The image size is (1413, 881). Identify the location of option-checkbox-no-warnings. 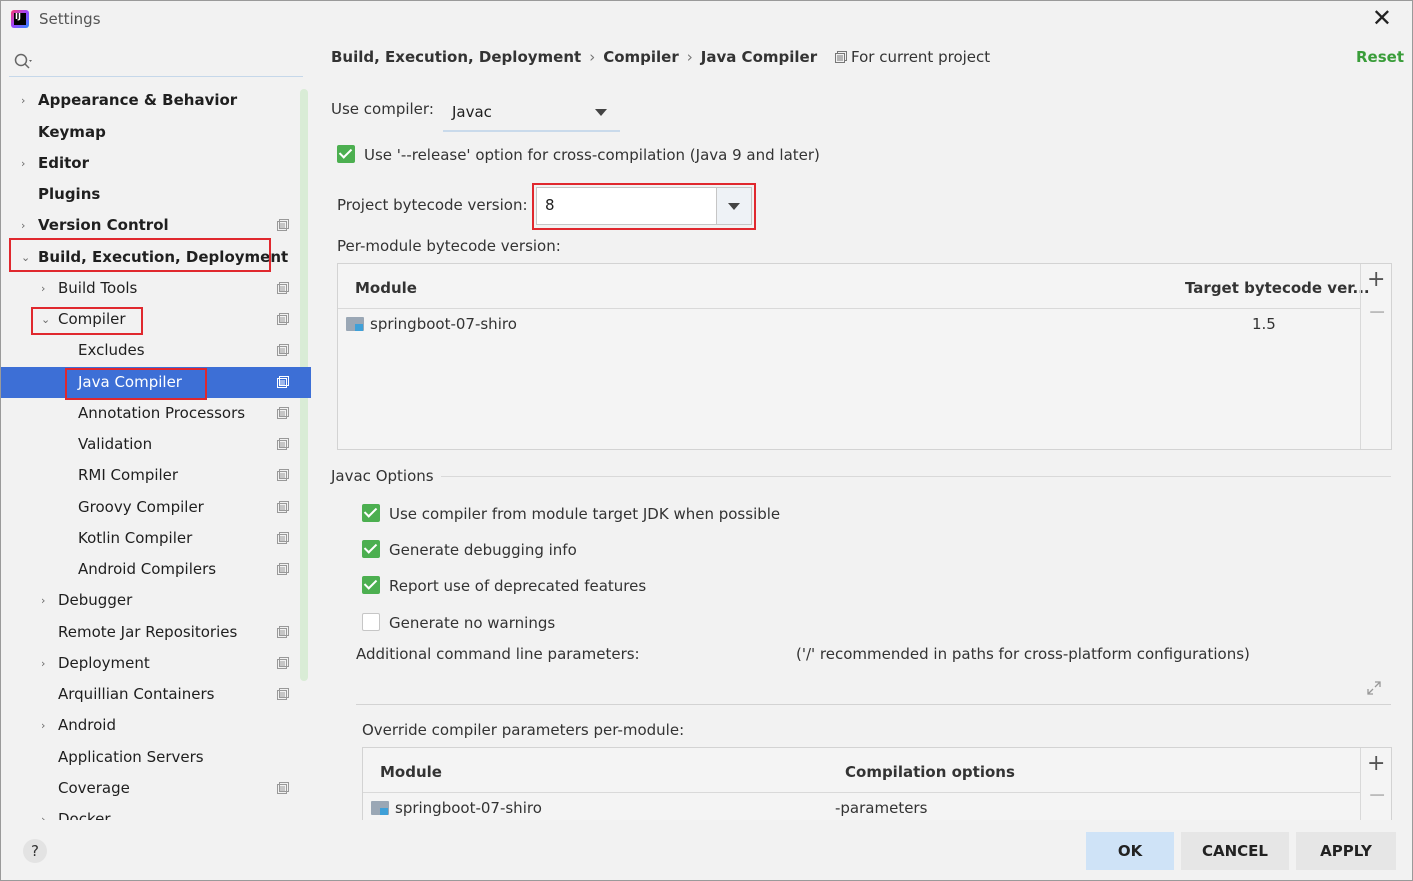
(371, 622).